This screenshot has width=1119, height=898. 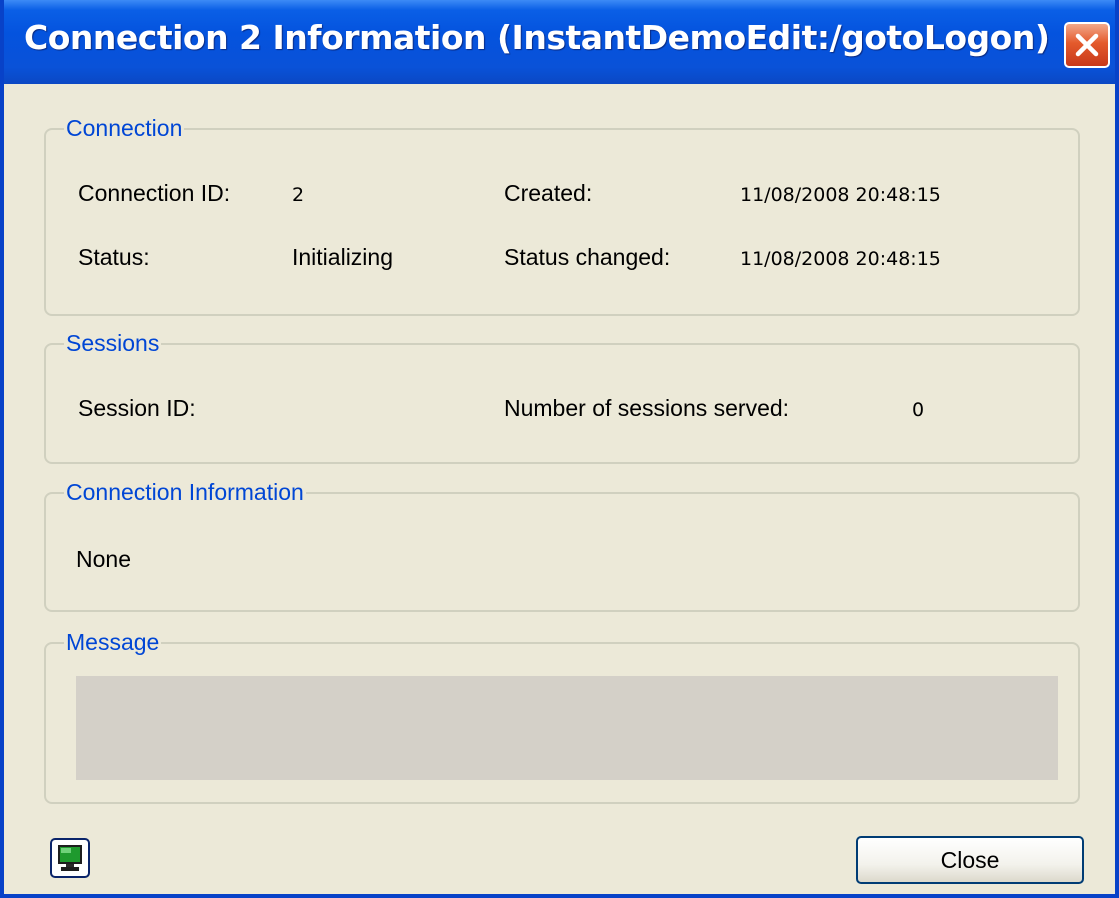 I want to click on connection-id-label: Connection ID:, so click(x=154, y=193).